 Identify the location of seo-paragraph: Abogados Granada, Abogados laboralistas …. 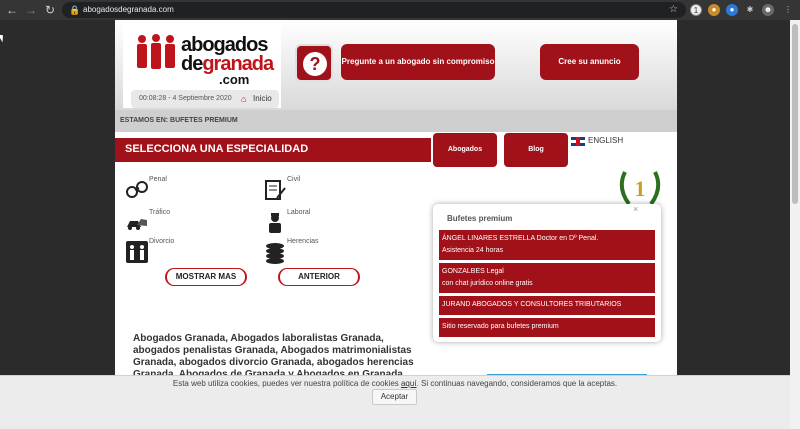
(273, 354).